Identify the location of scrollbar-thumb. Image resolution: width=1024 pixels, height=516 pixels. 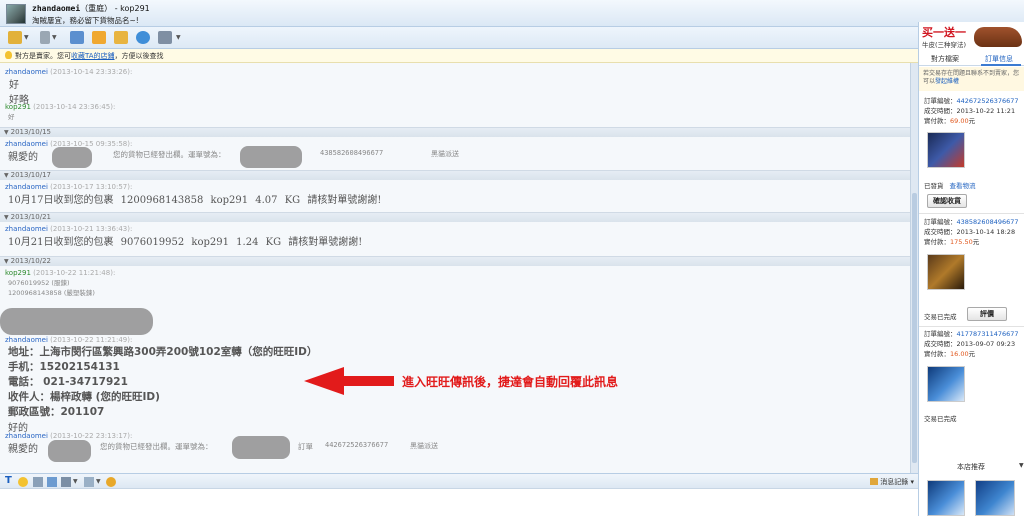
(914, 328).